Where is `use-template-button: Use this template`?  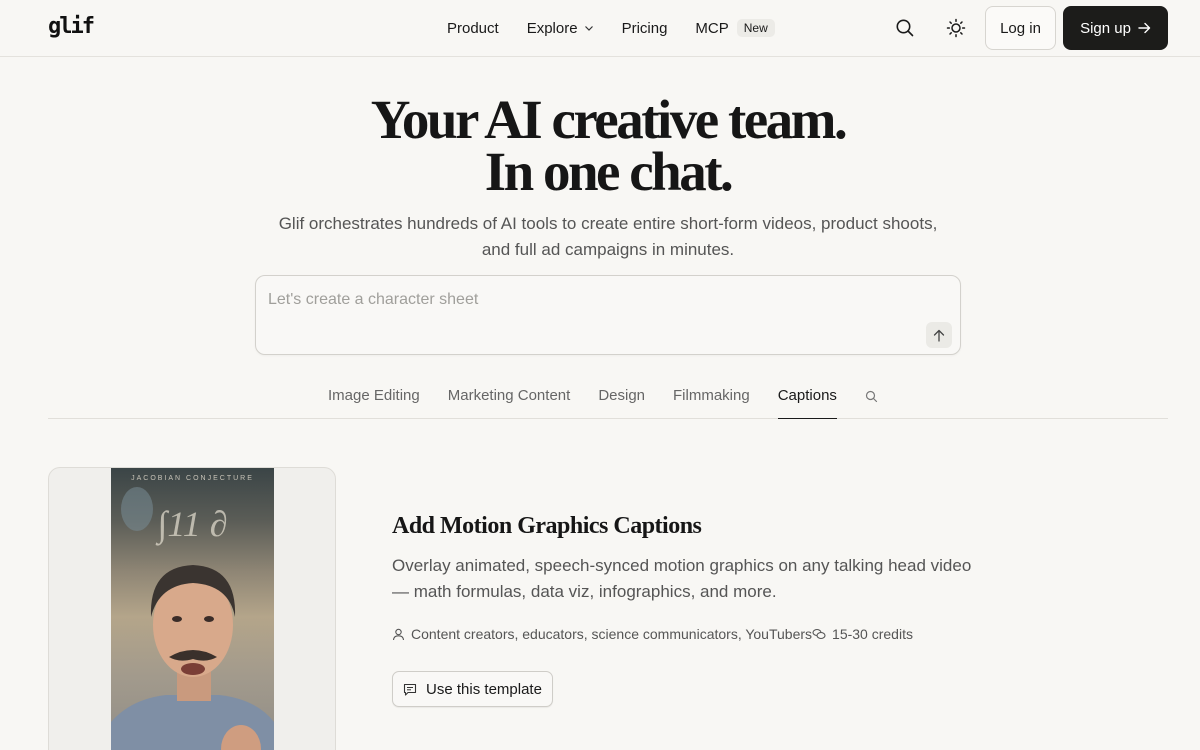 use-template-button: Use this template is located at coordinates (472, 689).